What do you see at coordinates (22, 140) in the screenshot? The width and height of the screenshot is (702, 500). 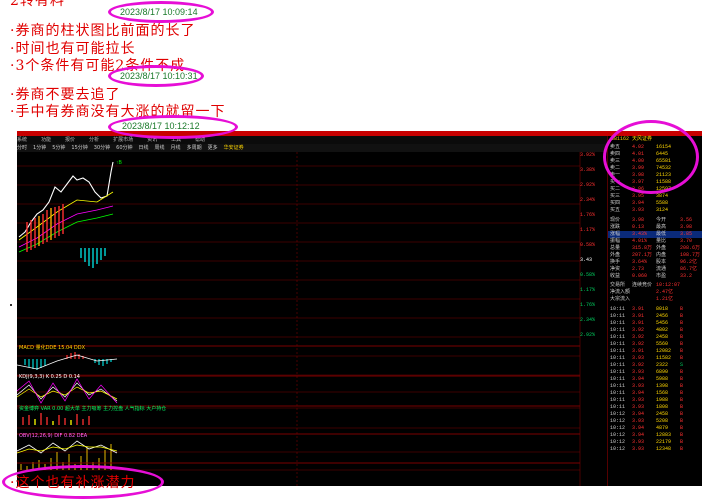 I see `menu-item: 系统` at bounding box center [22, 140].